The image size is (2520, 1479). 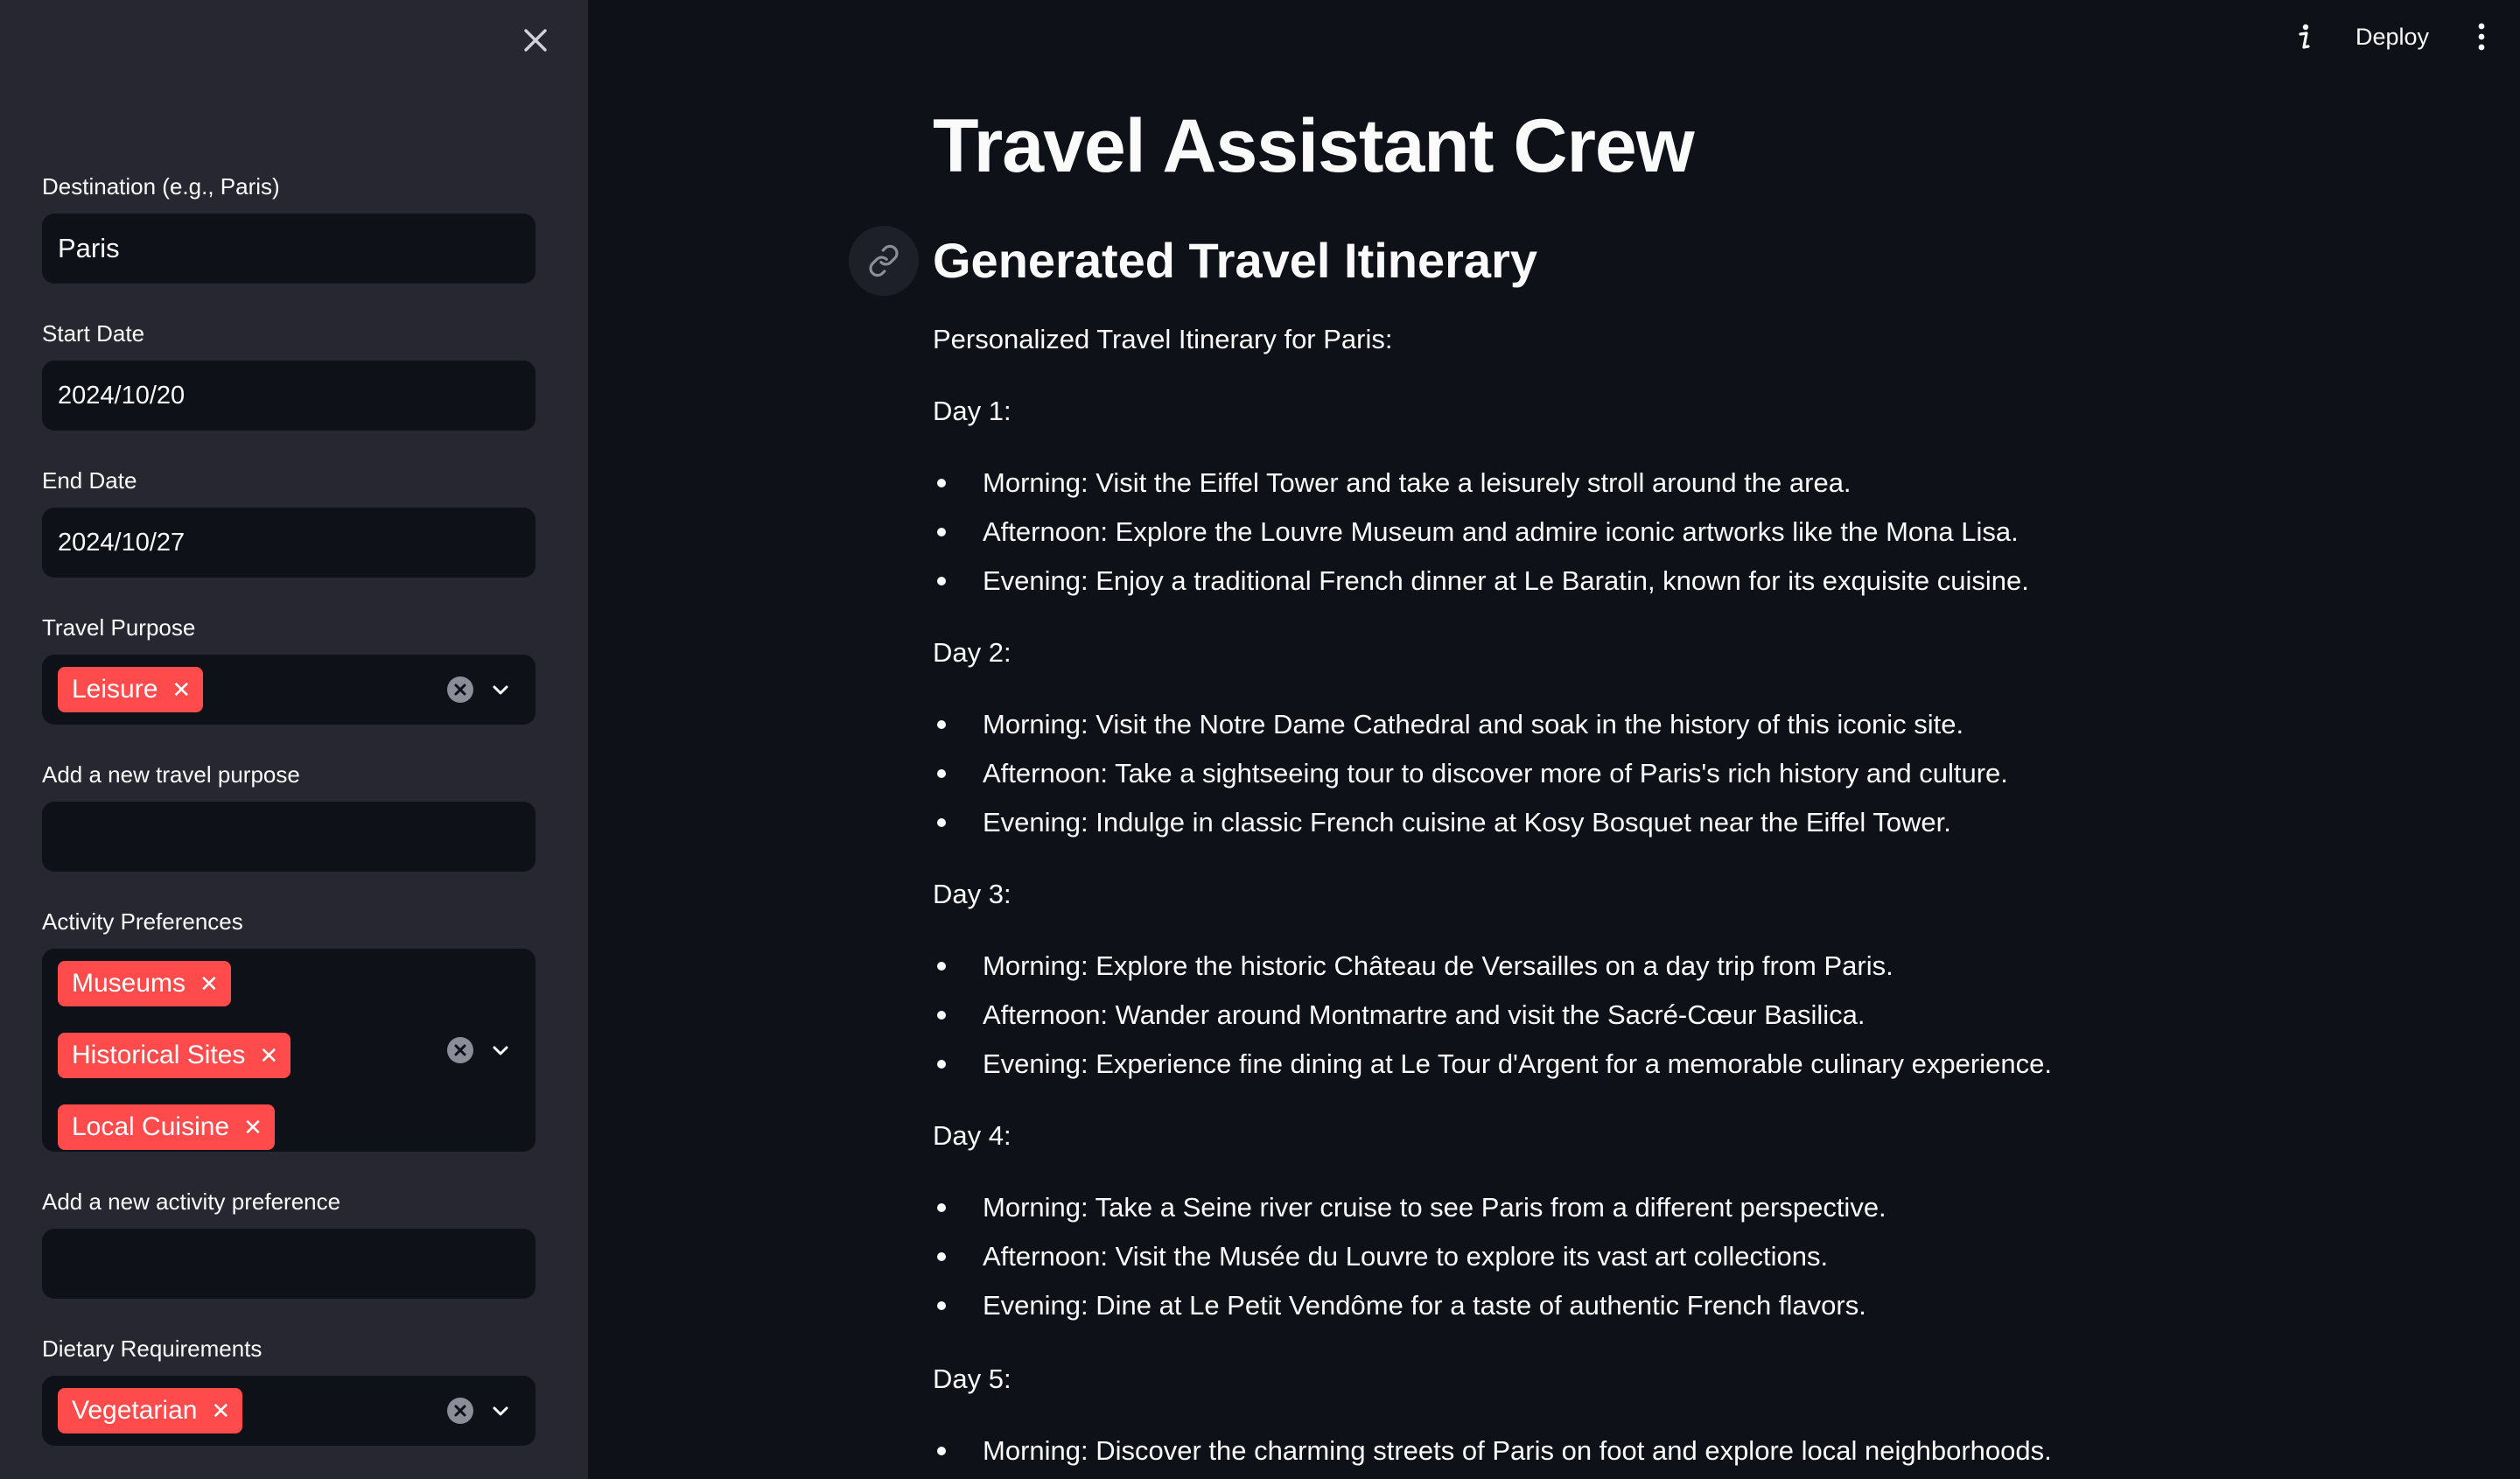 What do you see at coordinates (151, 1127) in the screenshot?
I see `chip-label: Local Cuisine` at bounding box center [151, 1127].